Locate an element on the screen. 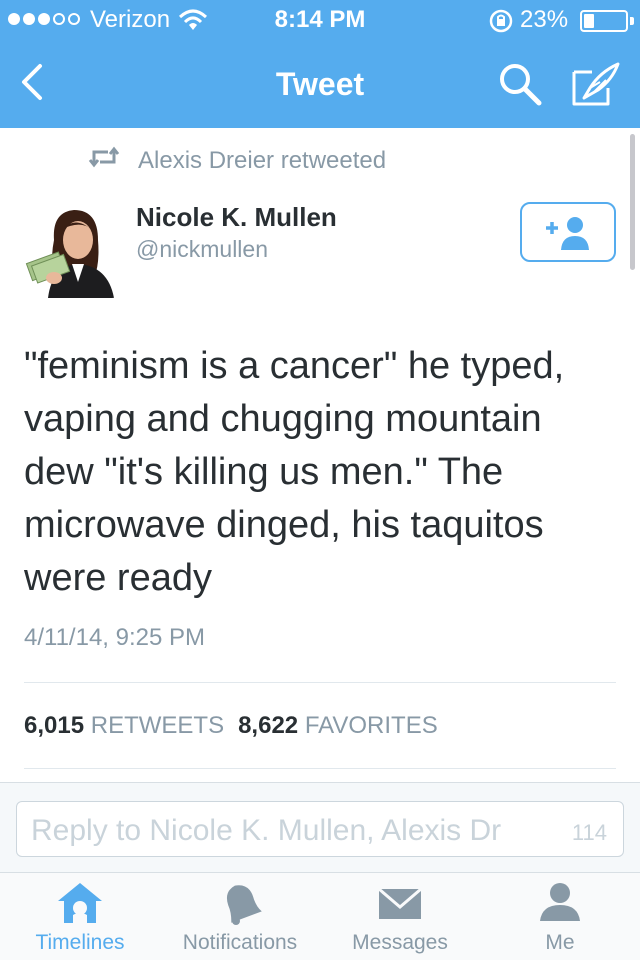  page-title: Tweet is located at coordinates (320, 84).